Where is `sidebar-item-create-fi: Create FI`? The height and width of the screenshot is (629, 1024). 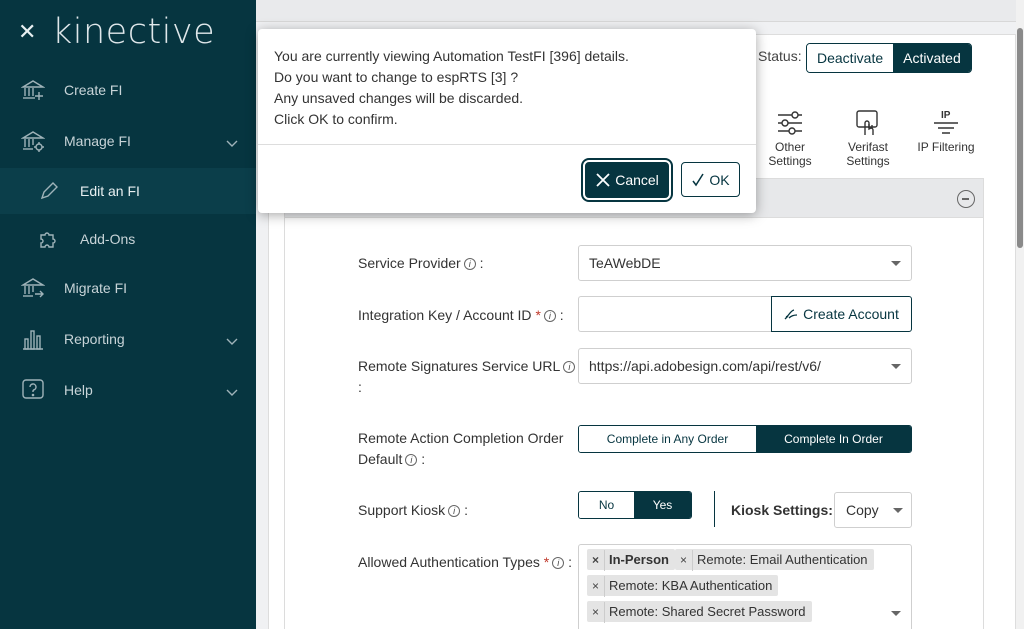 sidebar-item-create-fi: Create FI is located at coordinates (128, 90).